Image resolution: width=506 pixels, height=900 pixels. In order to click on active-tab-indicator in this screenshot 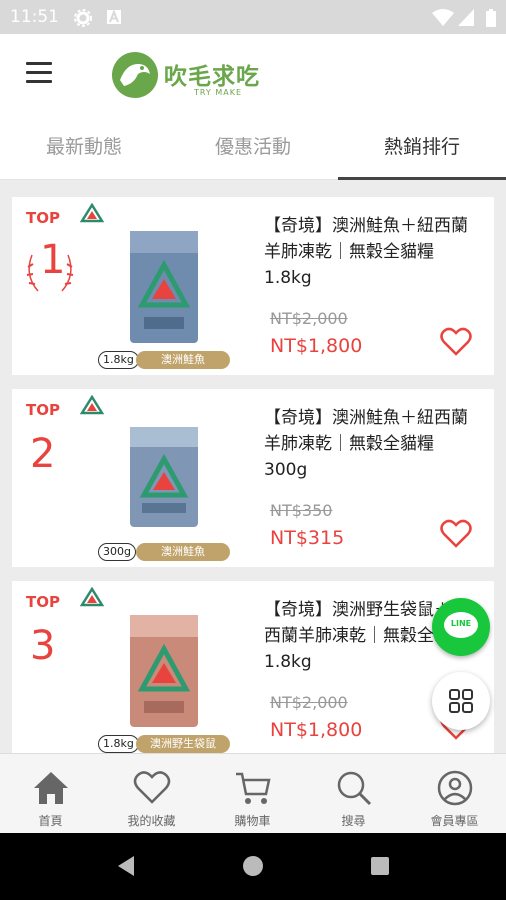, I will do `click(422, 178)`.